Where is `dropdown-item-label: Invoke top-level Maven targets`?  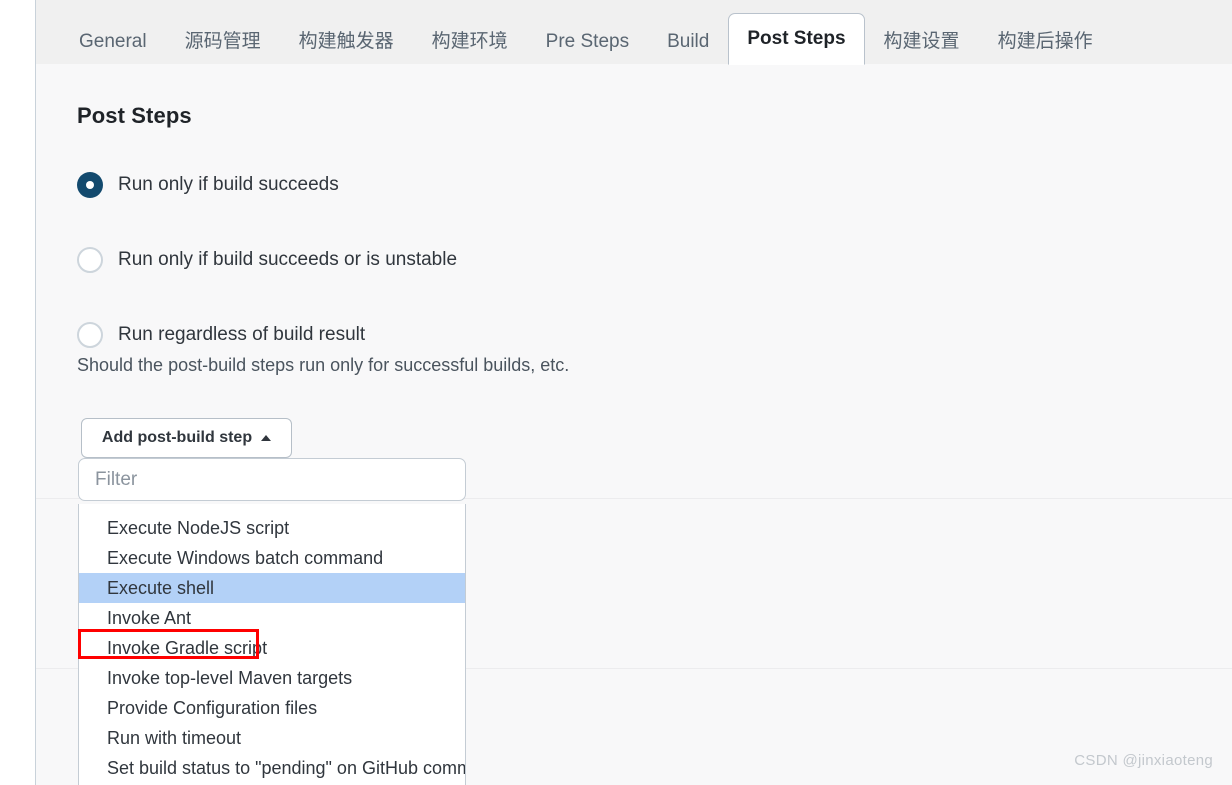 dropdown-item-label: Invoke top-level Maven targets is located at coordinates (230, 678).